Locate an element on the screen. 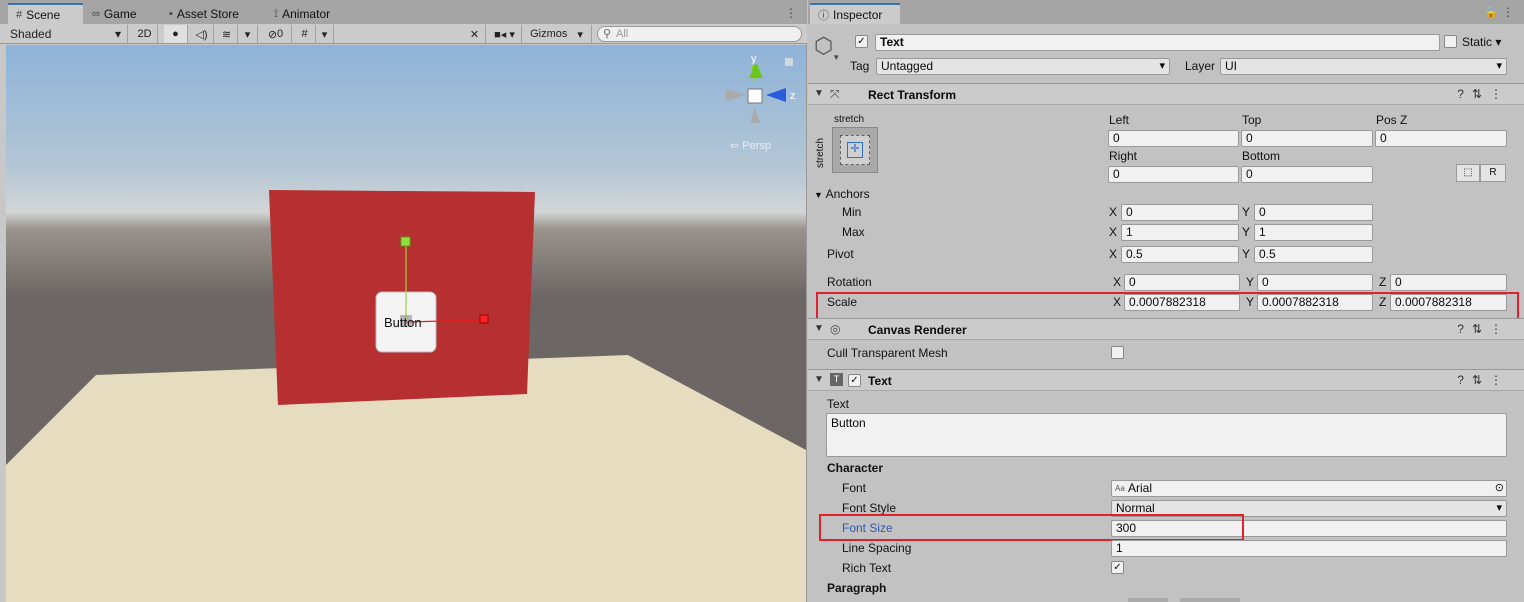 This screenshot has width=1524, height=602. pivot-x-field: 0.5 is located at coordinates (1180, 254).